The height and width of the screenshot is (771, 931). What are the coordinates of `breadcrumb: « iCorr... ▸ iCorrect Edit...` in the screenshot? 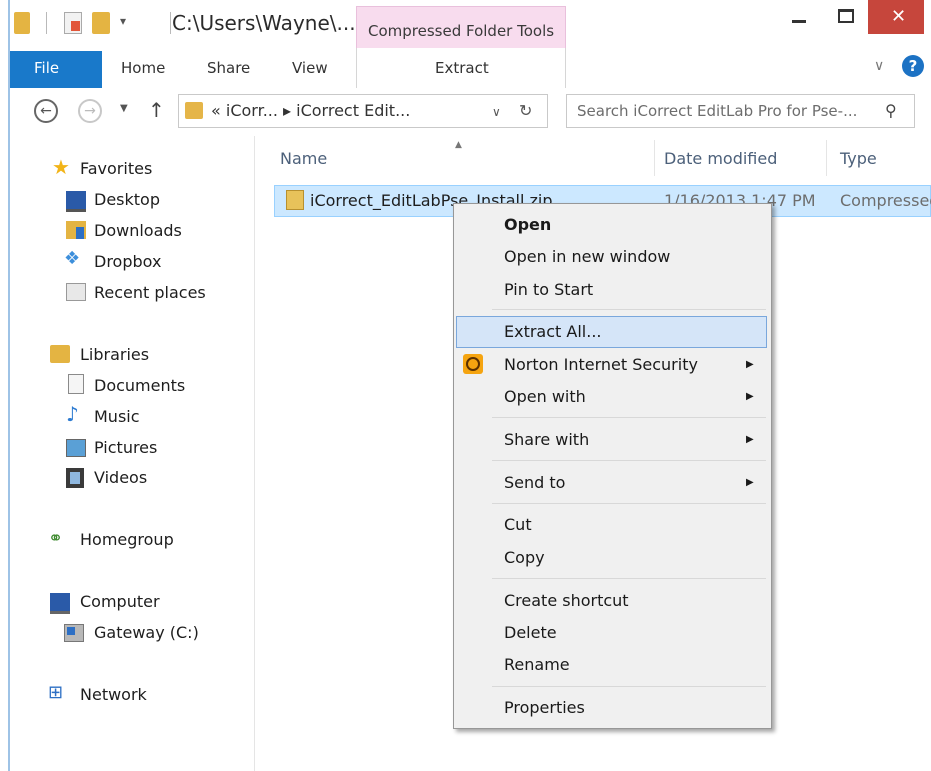 It's located at (310, 110).